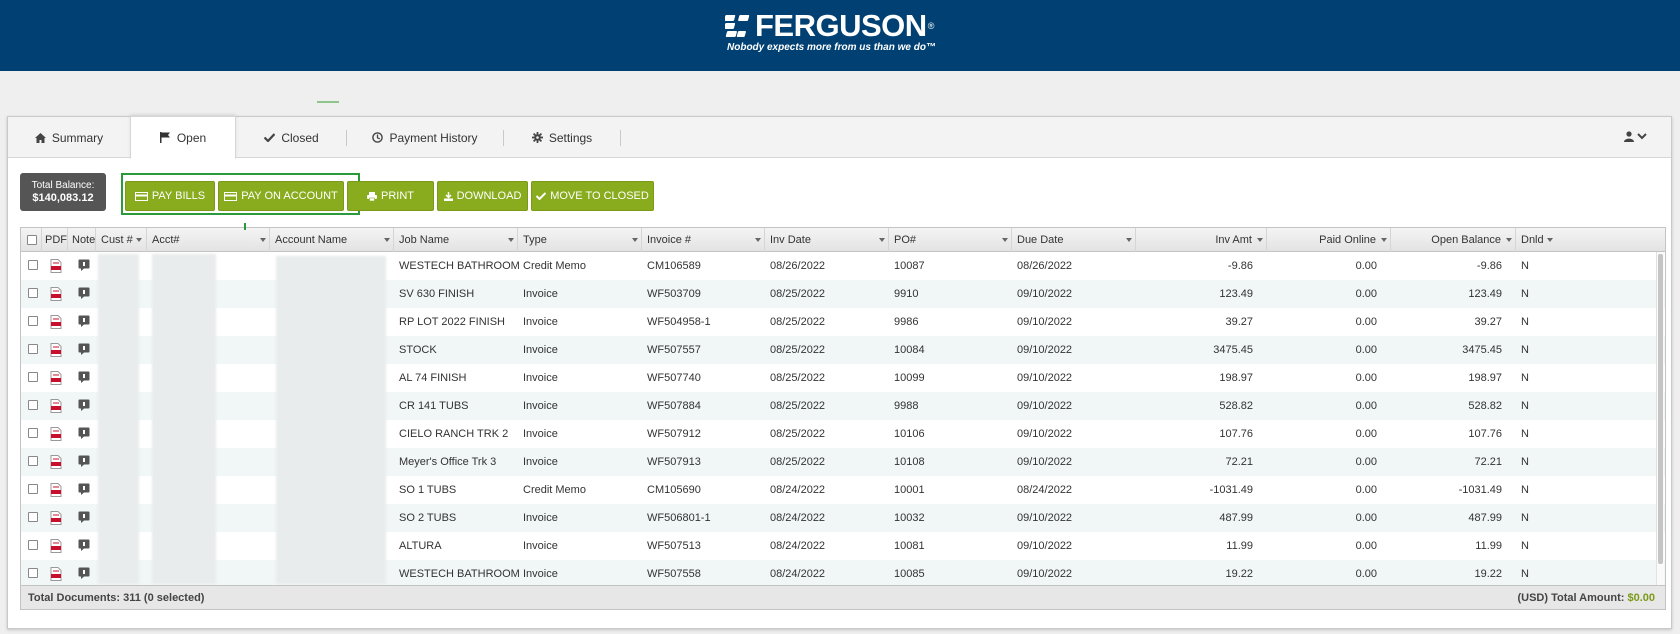  What do you see at coordinates (183, 137) in the screenshot?
I see `tab-open: Open` at bounding box center [183, 137].